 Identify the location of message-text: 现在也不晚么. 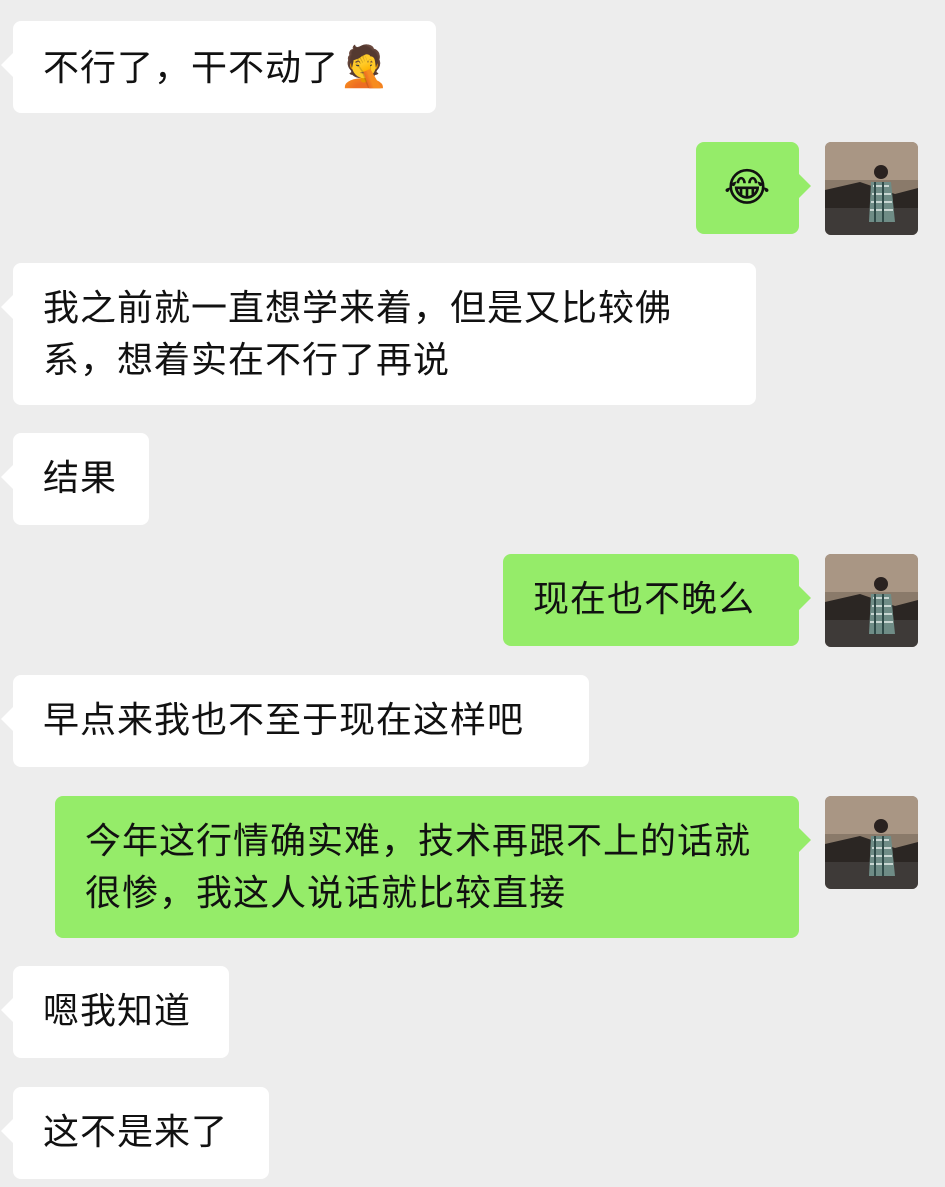
(644, 599).